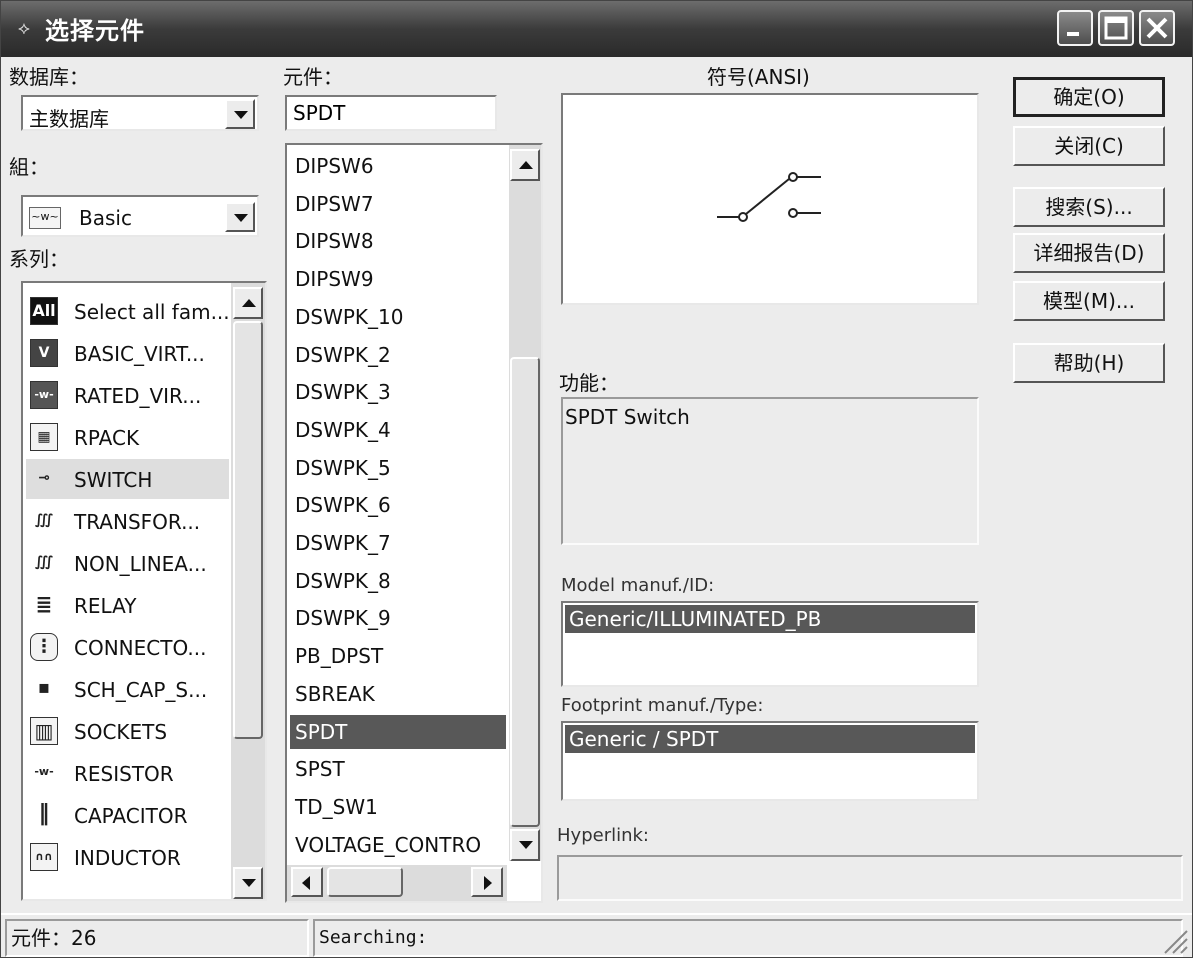  I want to click on component-scroll-left-button, so click(307, 882).